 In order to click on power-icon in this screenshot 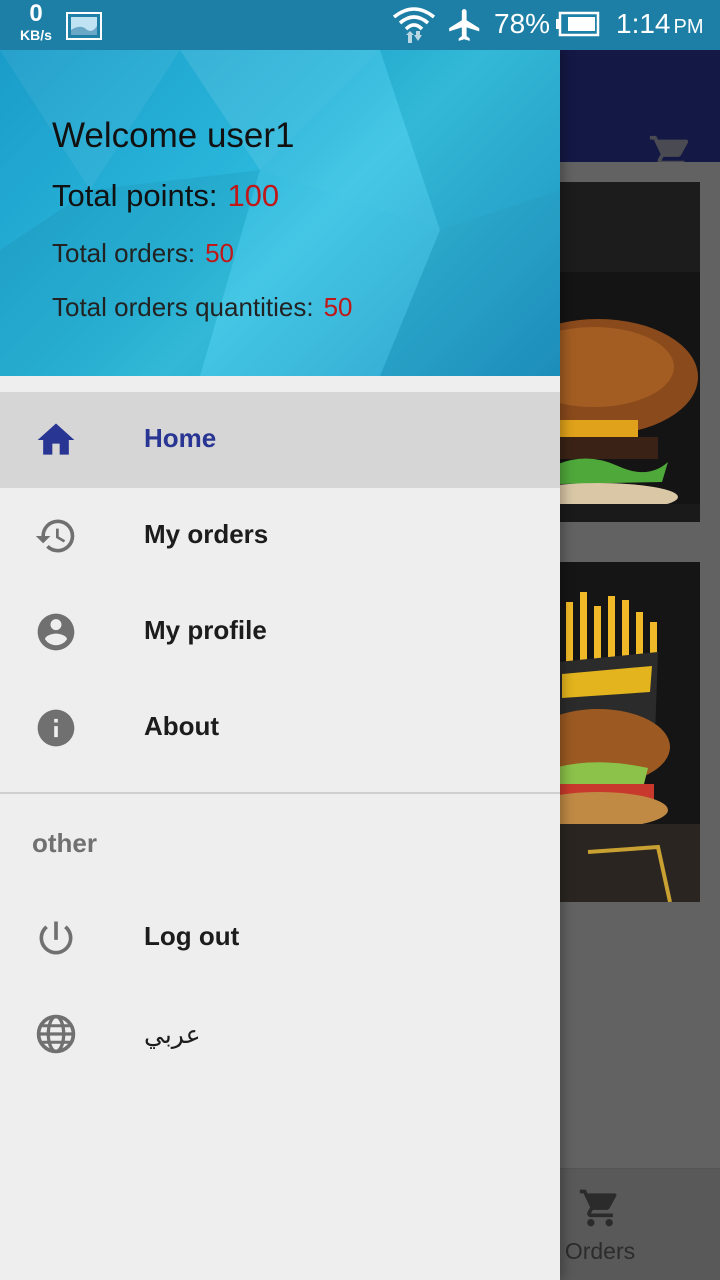, I will do `click(56, 938)`.